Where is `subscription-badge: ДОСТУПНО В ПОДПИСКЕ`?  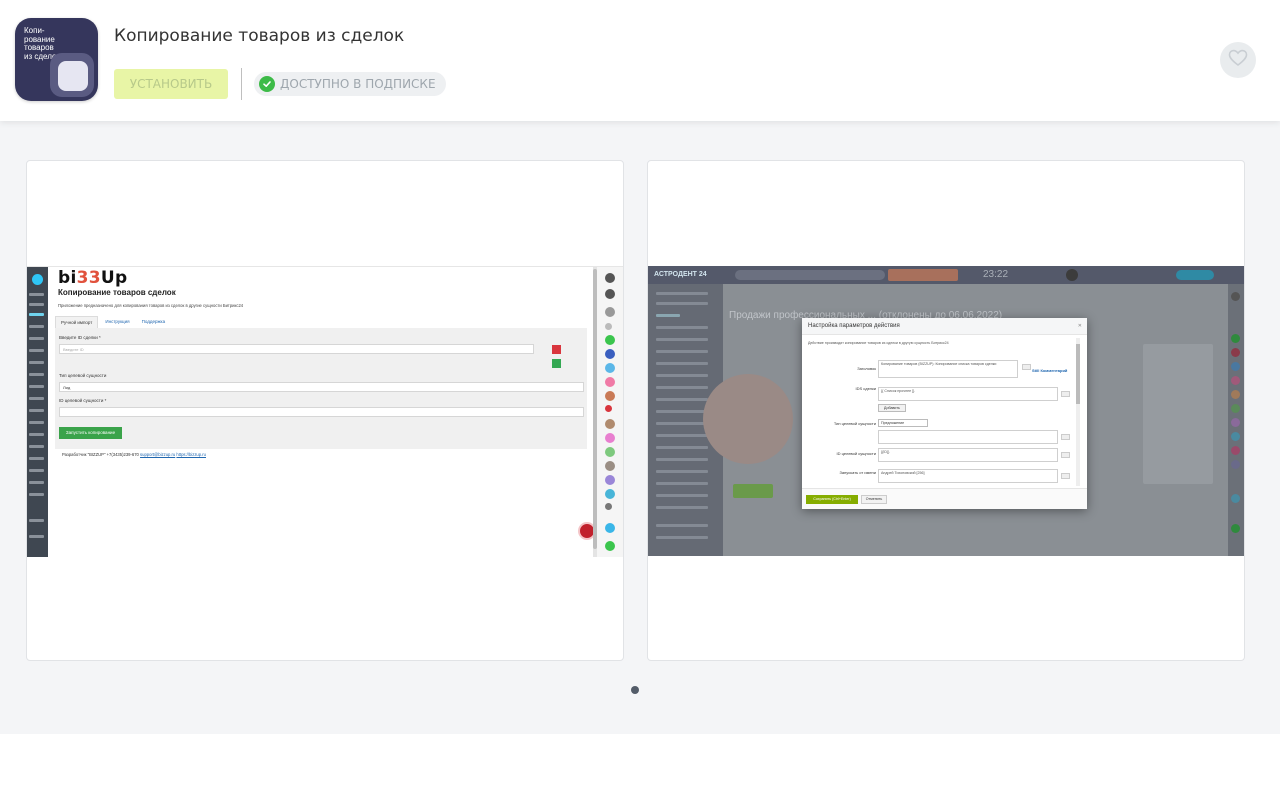 subscription-badge: ДОСТУПНО В ПОДПИСКЕ is located at coordinates (350, 84).